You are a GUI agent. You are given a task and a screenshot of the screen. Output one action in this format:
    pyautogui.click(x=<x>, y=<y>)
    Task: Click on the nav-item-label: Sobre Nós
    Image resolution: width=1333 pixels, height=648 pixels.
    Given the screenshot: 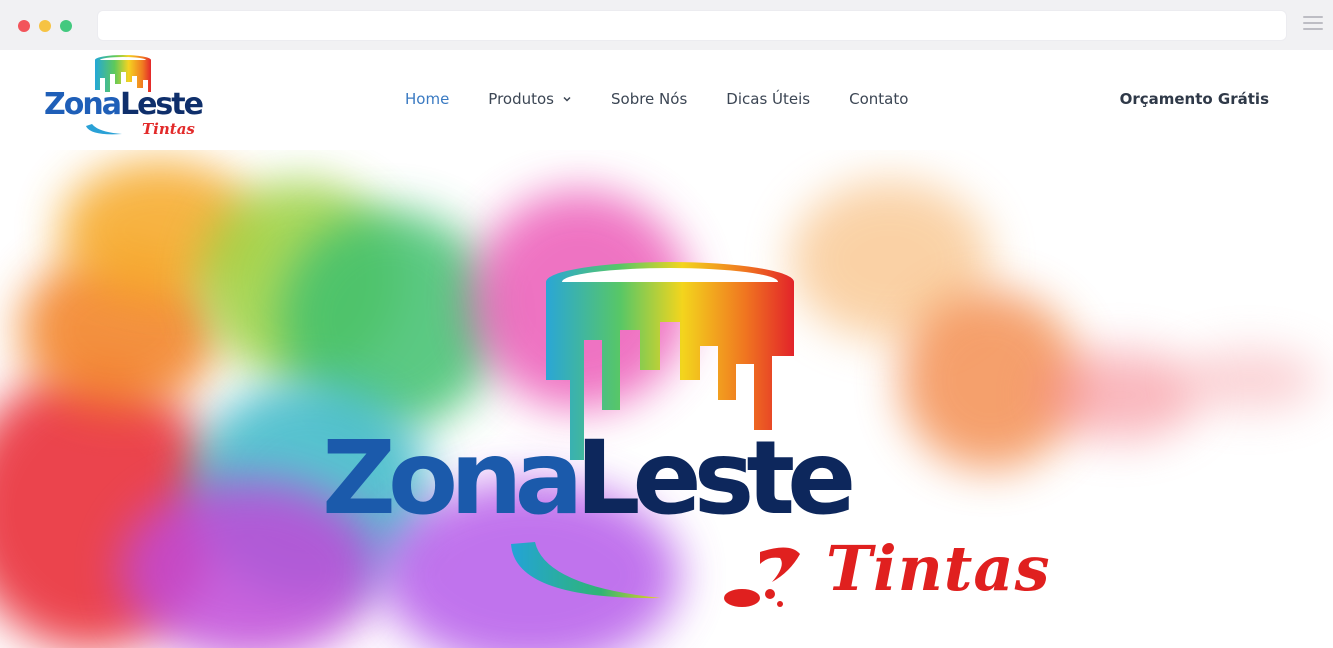 What is the action you would take?
    pyautogui.click(x=649, y=99)
    